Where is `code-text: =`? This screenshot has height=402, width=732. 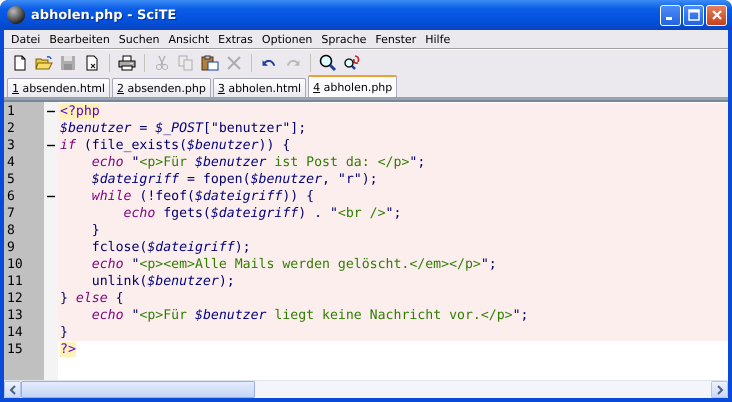 code-text: = is located at coordinates (143, 128).